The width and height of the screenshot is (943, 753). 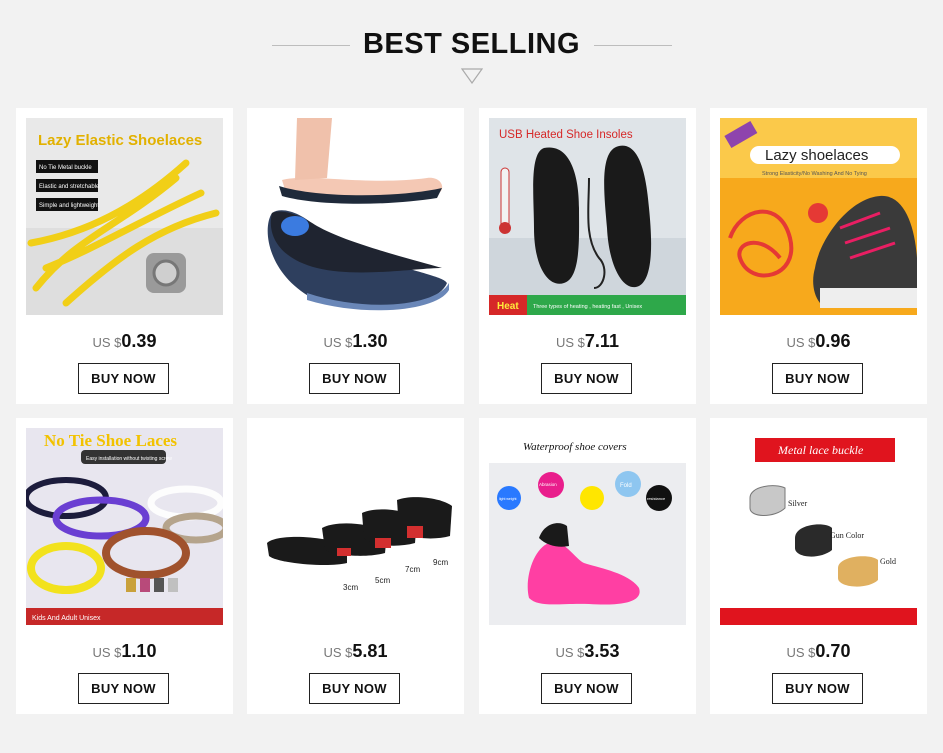 I want to click on section-header: BEST SELLING, so click(x=471, y=50).